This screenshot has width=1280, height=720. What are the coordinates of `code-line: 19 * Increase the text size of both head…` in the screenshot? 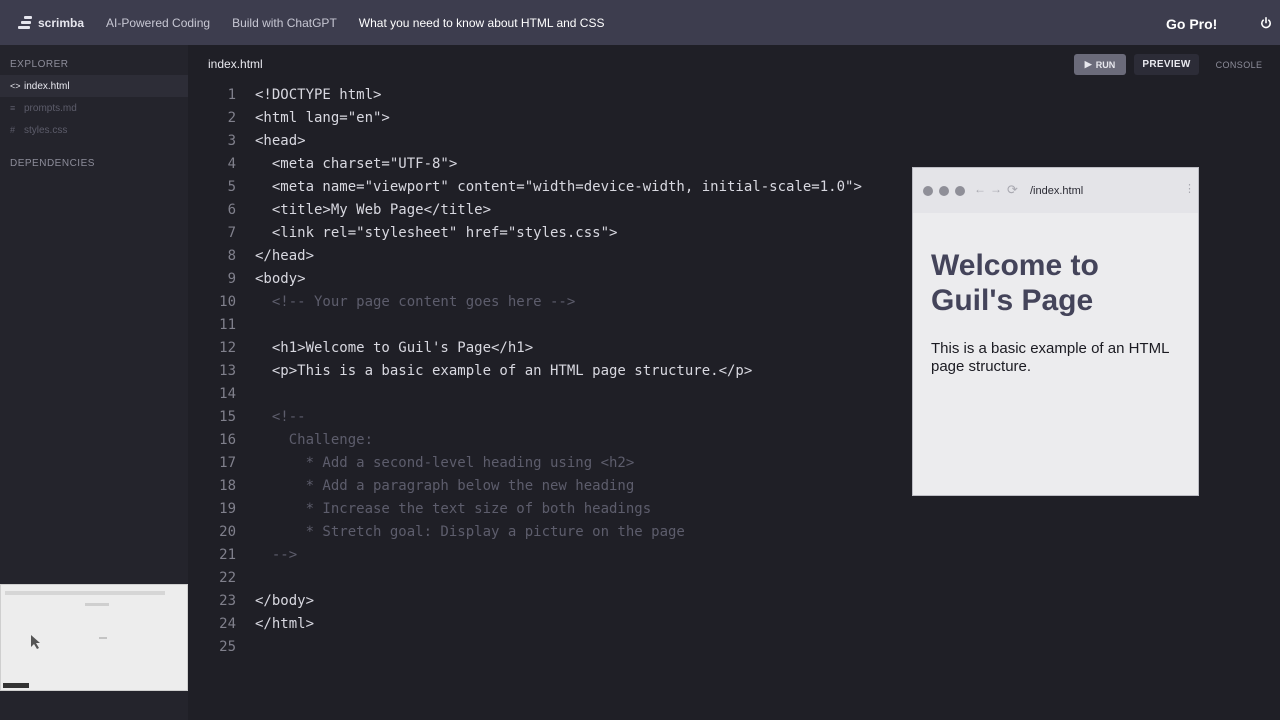 It's located at (560, 509).